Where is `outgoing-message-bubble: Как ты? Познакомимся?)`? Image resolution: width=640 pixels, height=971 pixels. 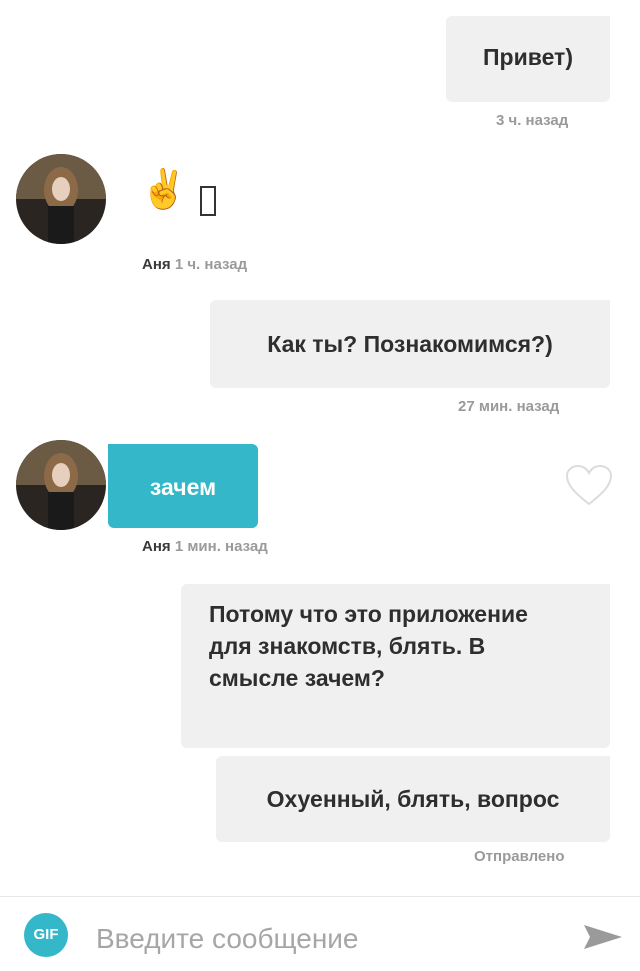
outgoing-message-bubble: Как ты? Познакомимся?) is located at coordinates (410, 344).